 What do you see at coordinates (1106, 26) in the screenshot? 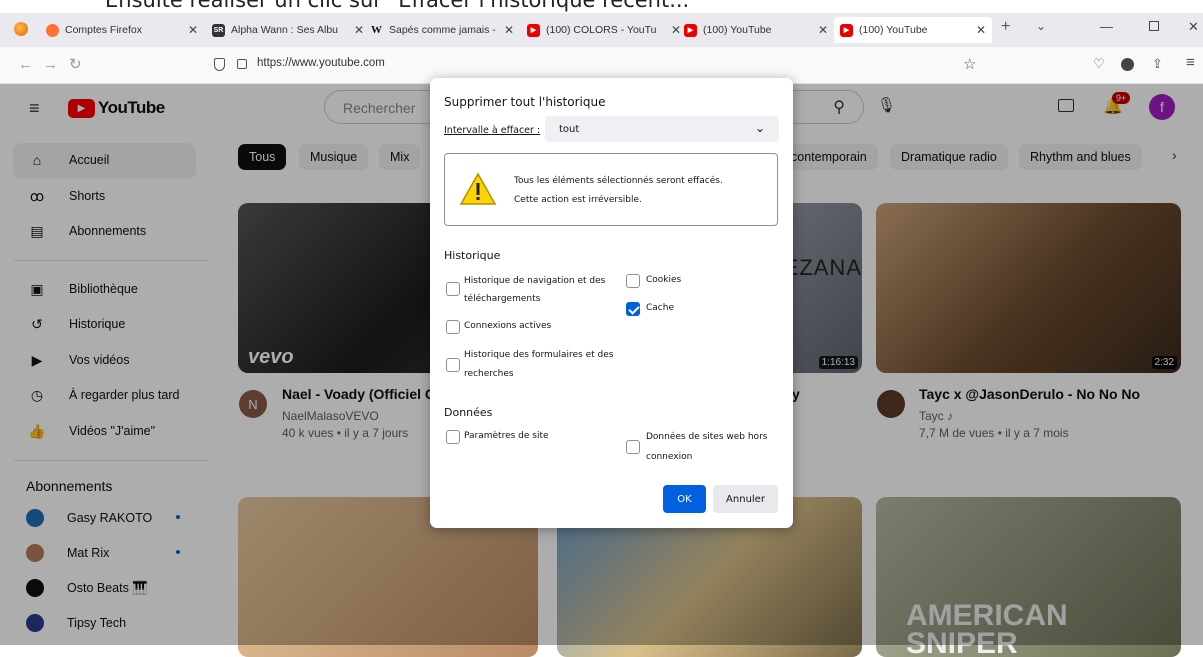
I see `minimize-icon: —` at bounding box center [1106, 26].